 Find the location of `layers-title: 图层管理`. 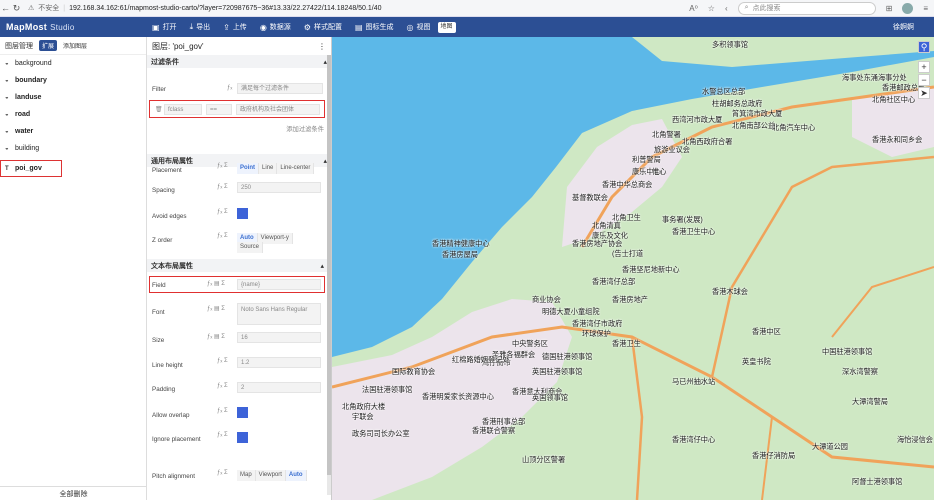

layers-title: 图层管理 is located at coordinates (19, 46).